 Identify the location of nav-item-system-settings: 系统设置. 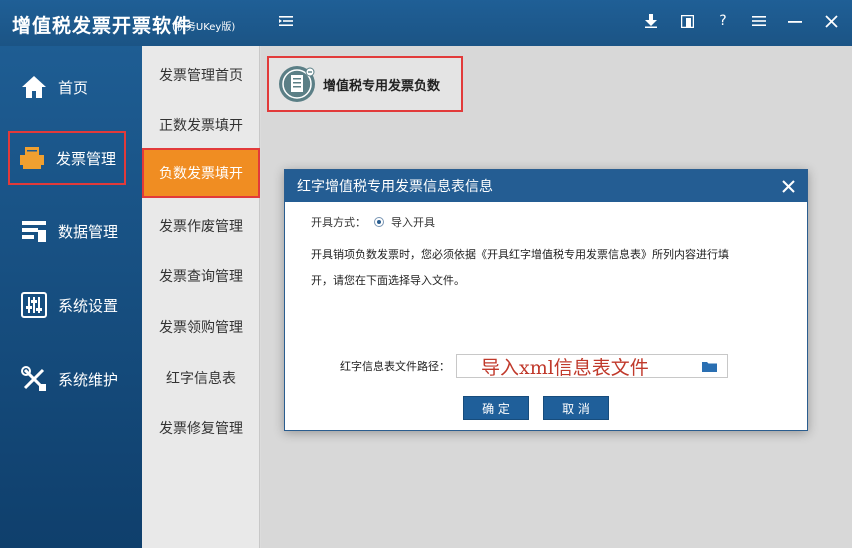
(71, 305).